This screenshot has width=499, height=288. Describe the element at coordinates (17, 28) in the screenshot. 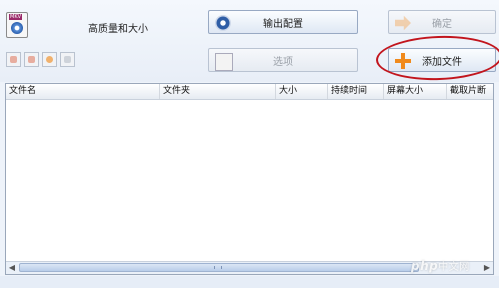

I see `film-reel-icon` at that location.